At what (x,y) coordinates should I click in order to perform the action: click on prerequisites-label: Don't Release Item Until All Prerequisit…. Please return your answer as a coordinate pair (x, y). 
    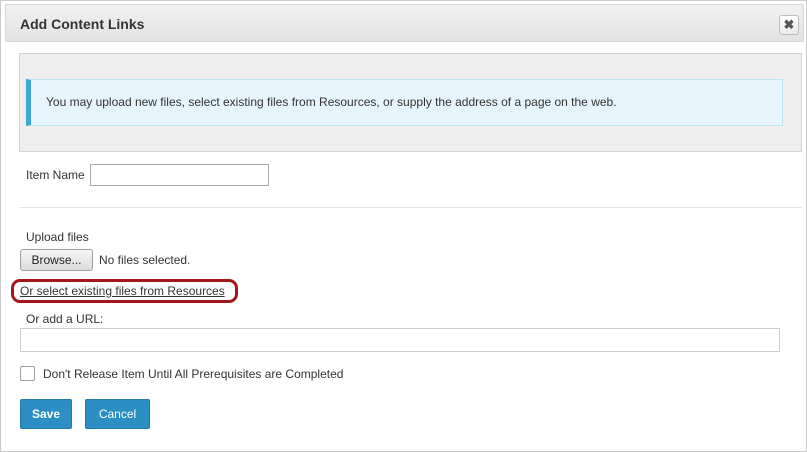
    Looking at the image, I should click on (193, 374).